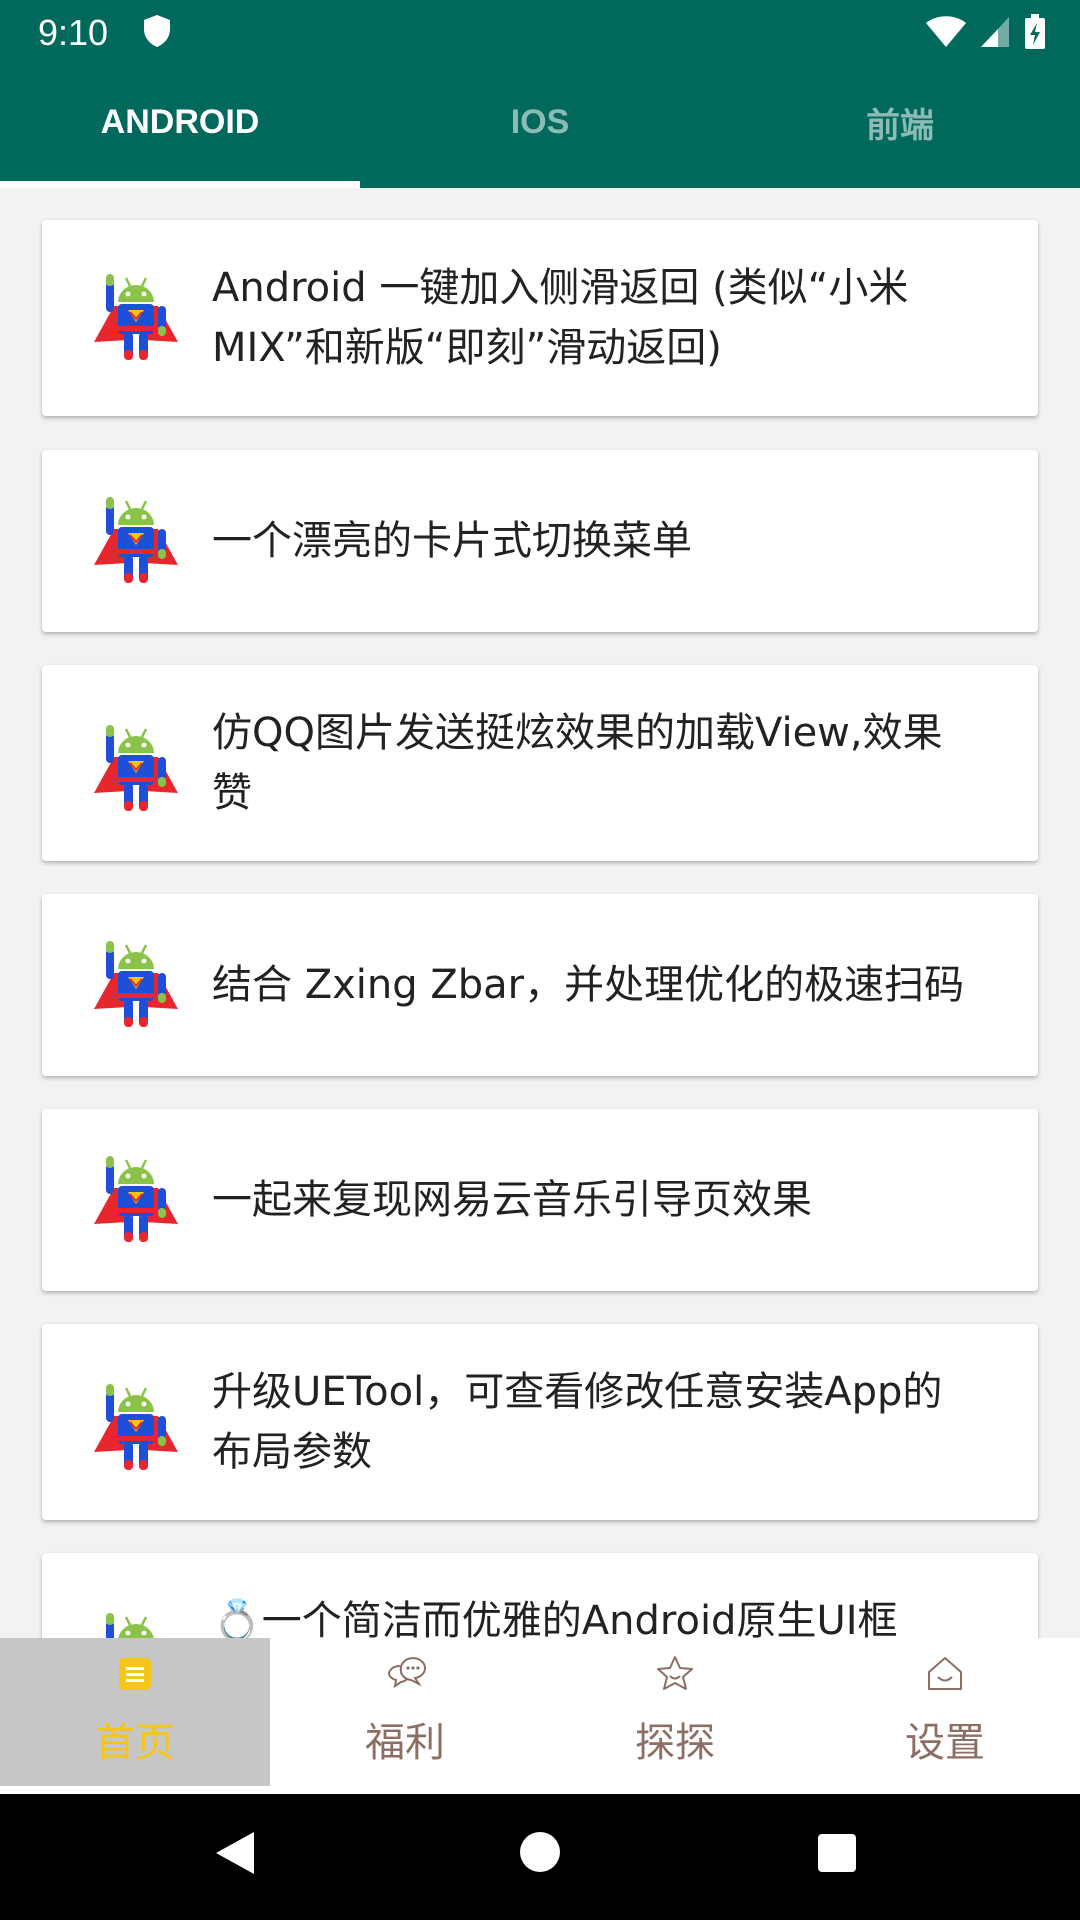  I want to click on tab-android: ANDROID, so click(180, 126).